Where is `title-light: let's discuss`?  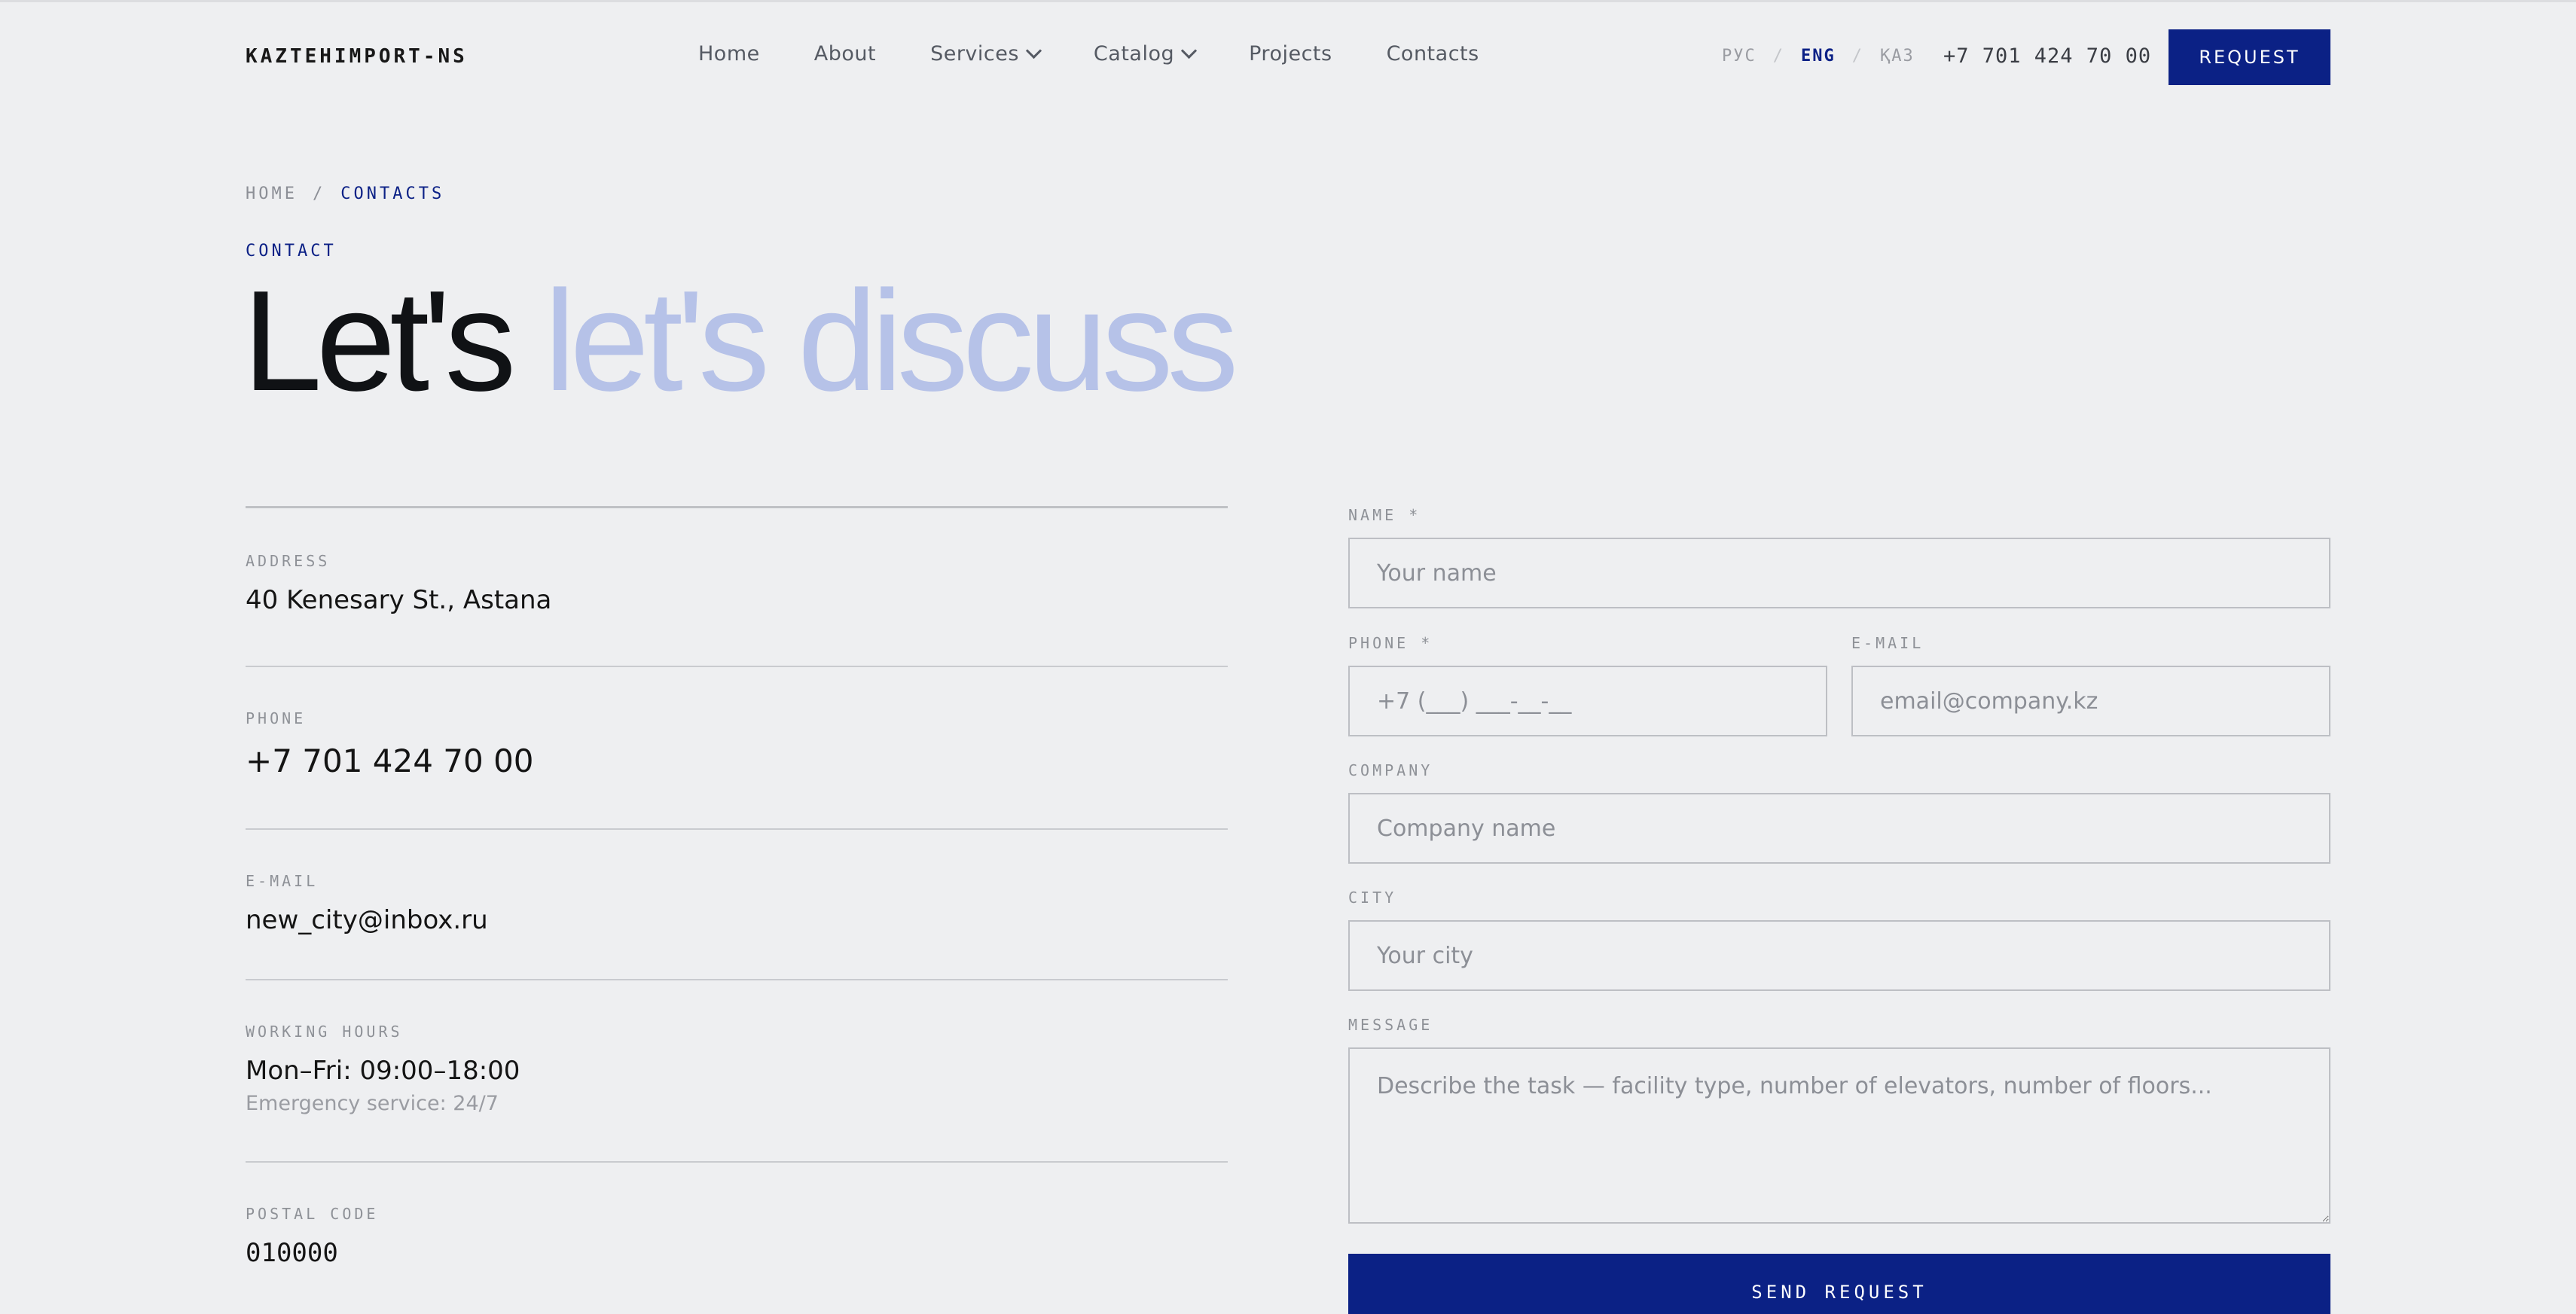 title-light: let's discuss is located at coordinates (891, 341).